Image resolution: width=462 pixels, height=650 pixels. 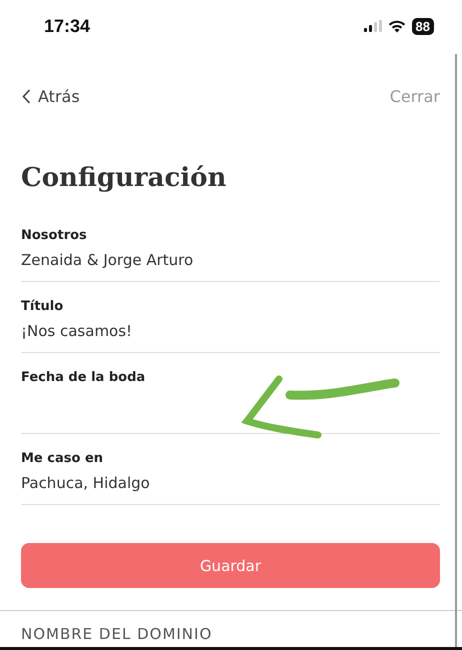 I want to click on signal-icon, so click(x=373, y=26).